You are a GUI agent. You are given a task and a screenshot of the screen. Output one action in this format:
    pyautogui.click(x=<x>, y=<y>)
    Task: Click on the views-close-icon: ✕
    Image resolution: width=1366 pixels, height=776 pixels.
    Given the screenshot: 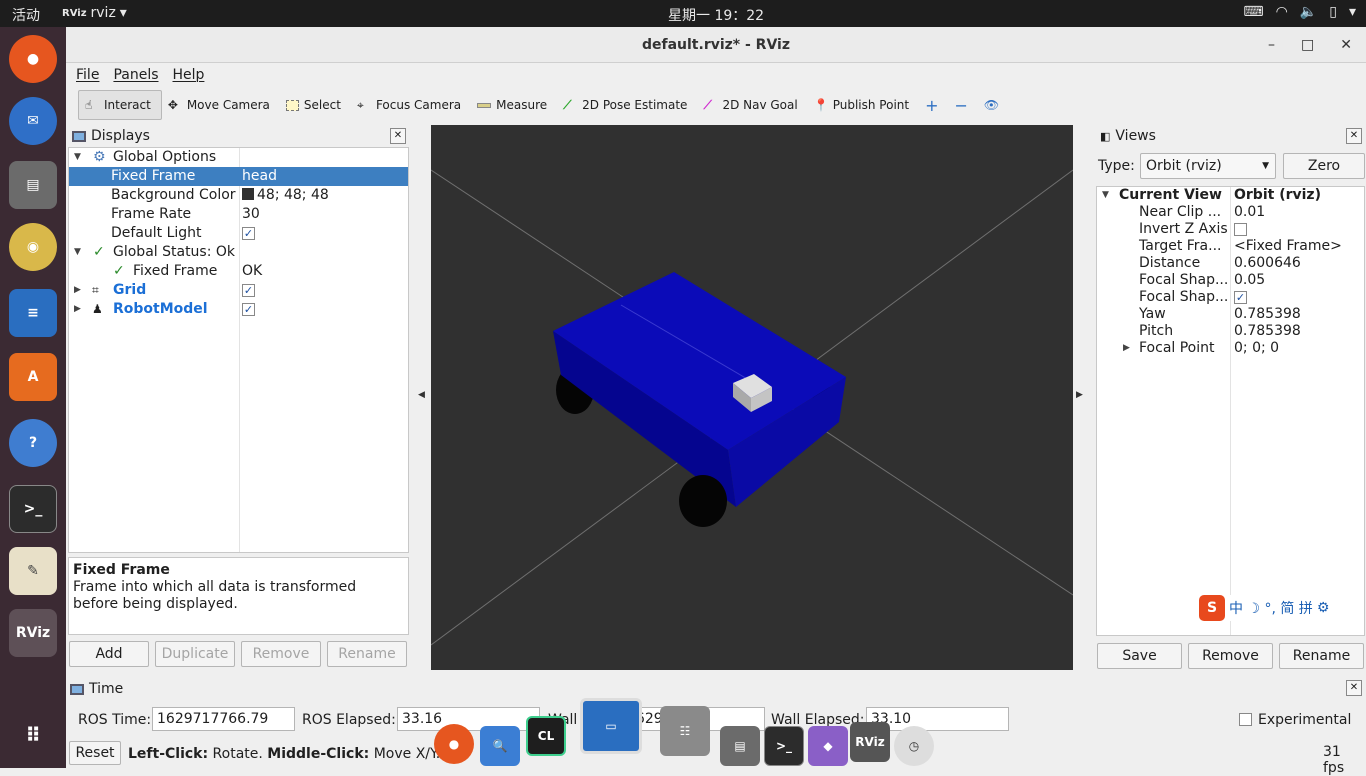 What is the action you would take?
    pyautogui.click(x=1354, y=136)
    